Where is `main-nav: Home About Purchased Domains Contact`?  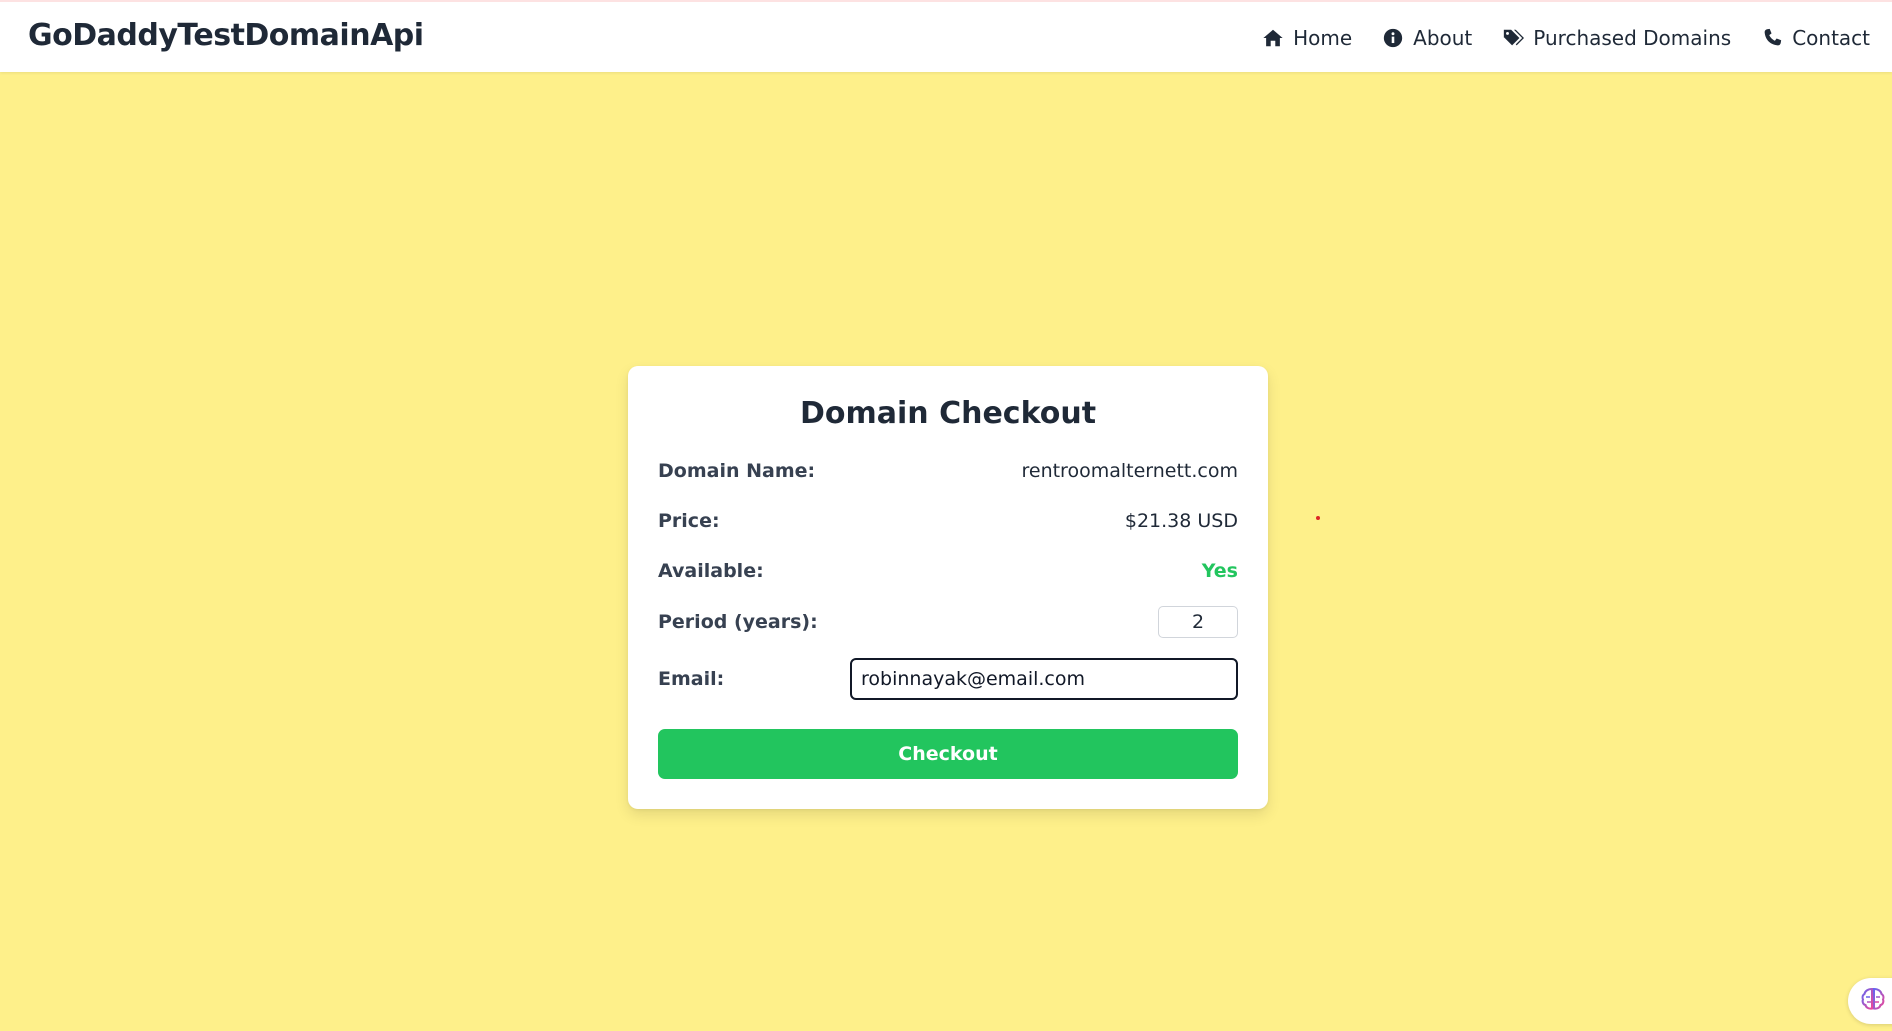 main-nav: Home About Purchased Domains Contact is located at coordinates (1566, 38).